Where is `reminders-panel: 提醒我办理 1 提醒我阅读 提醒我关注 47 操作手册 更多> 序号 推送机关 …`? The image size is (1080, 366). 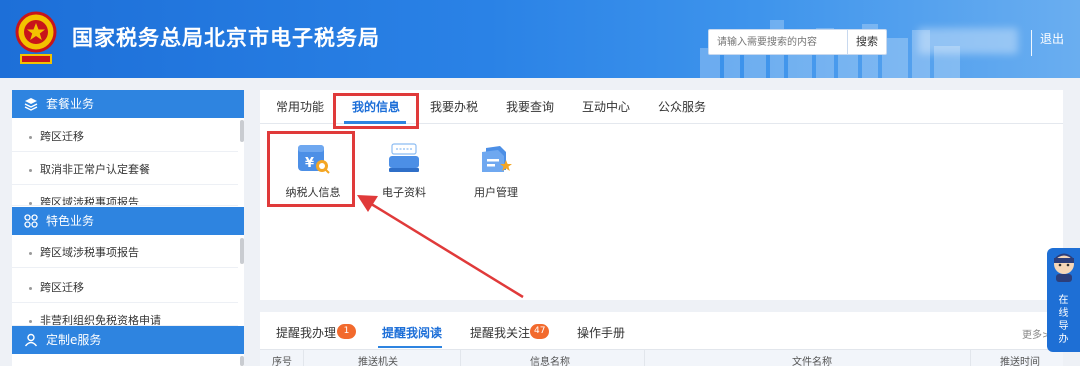 reminders-panel: 提醒我办理 1 提醒我阅读 提醒我关注 47 操作手册 更多> 序号 推送机关 … is located at coordinates (661, 339).